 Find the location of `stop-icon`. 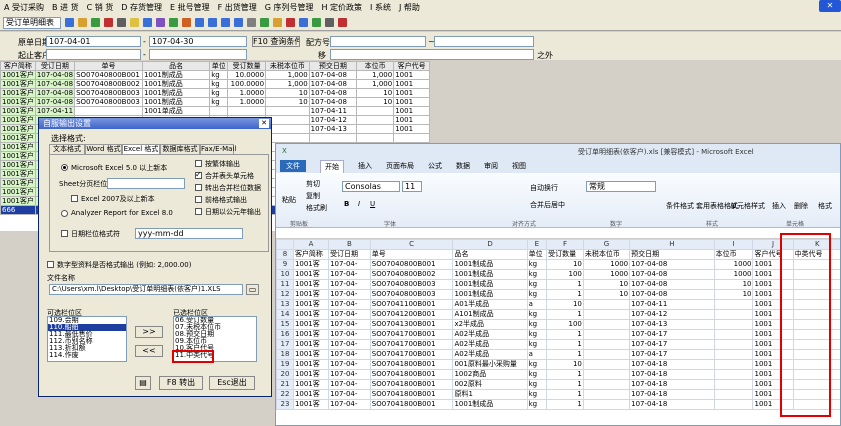

stop-icon is located at coordinates (290, 22).